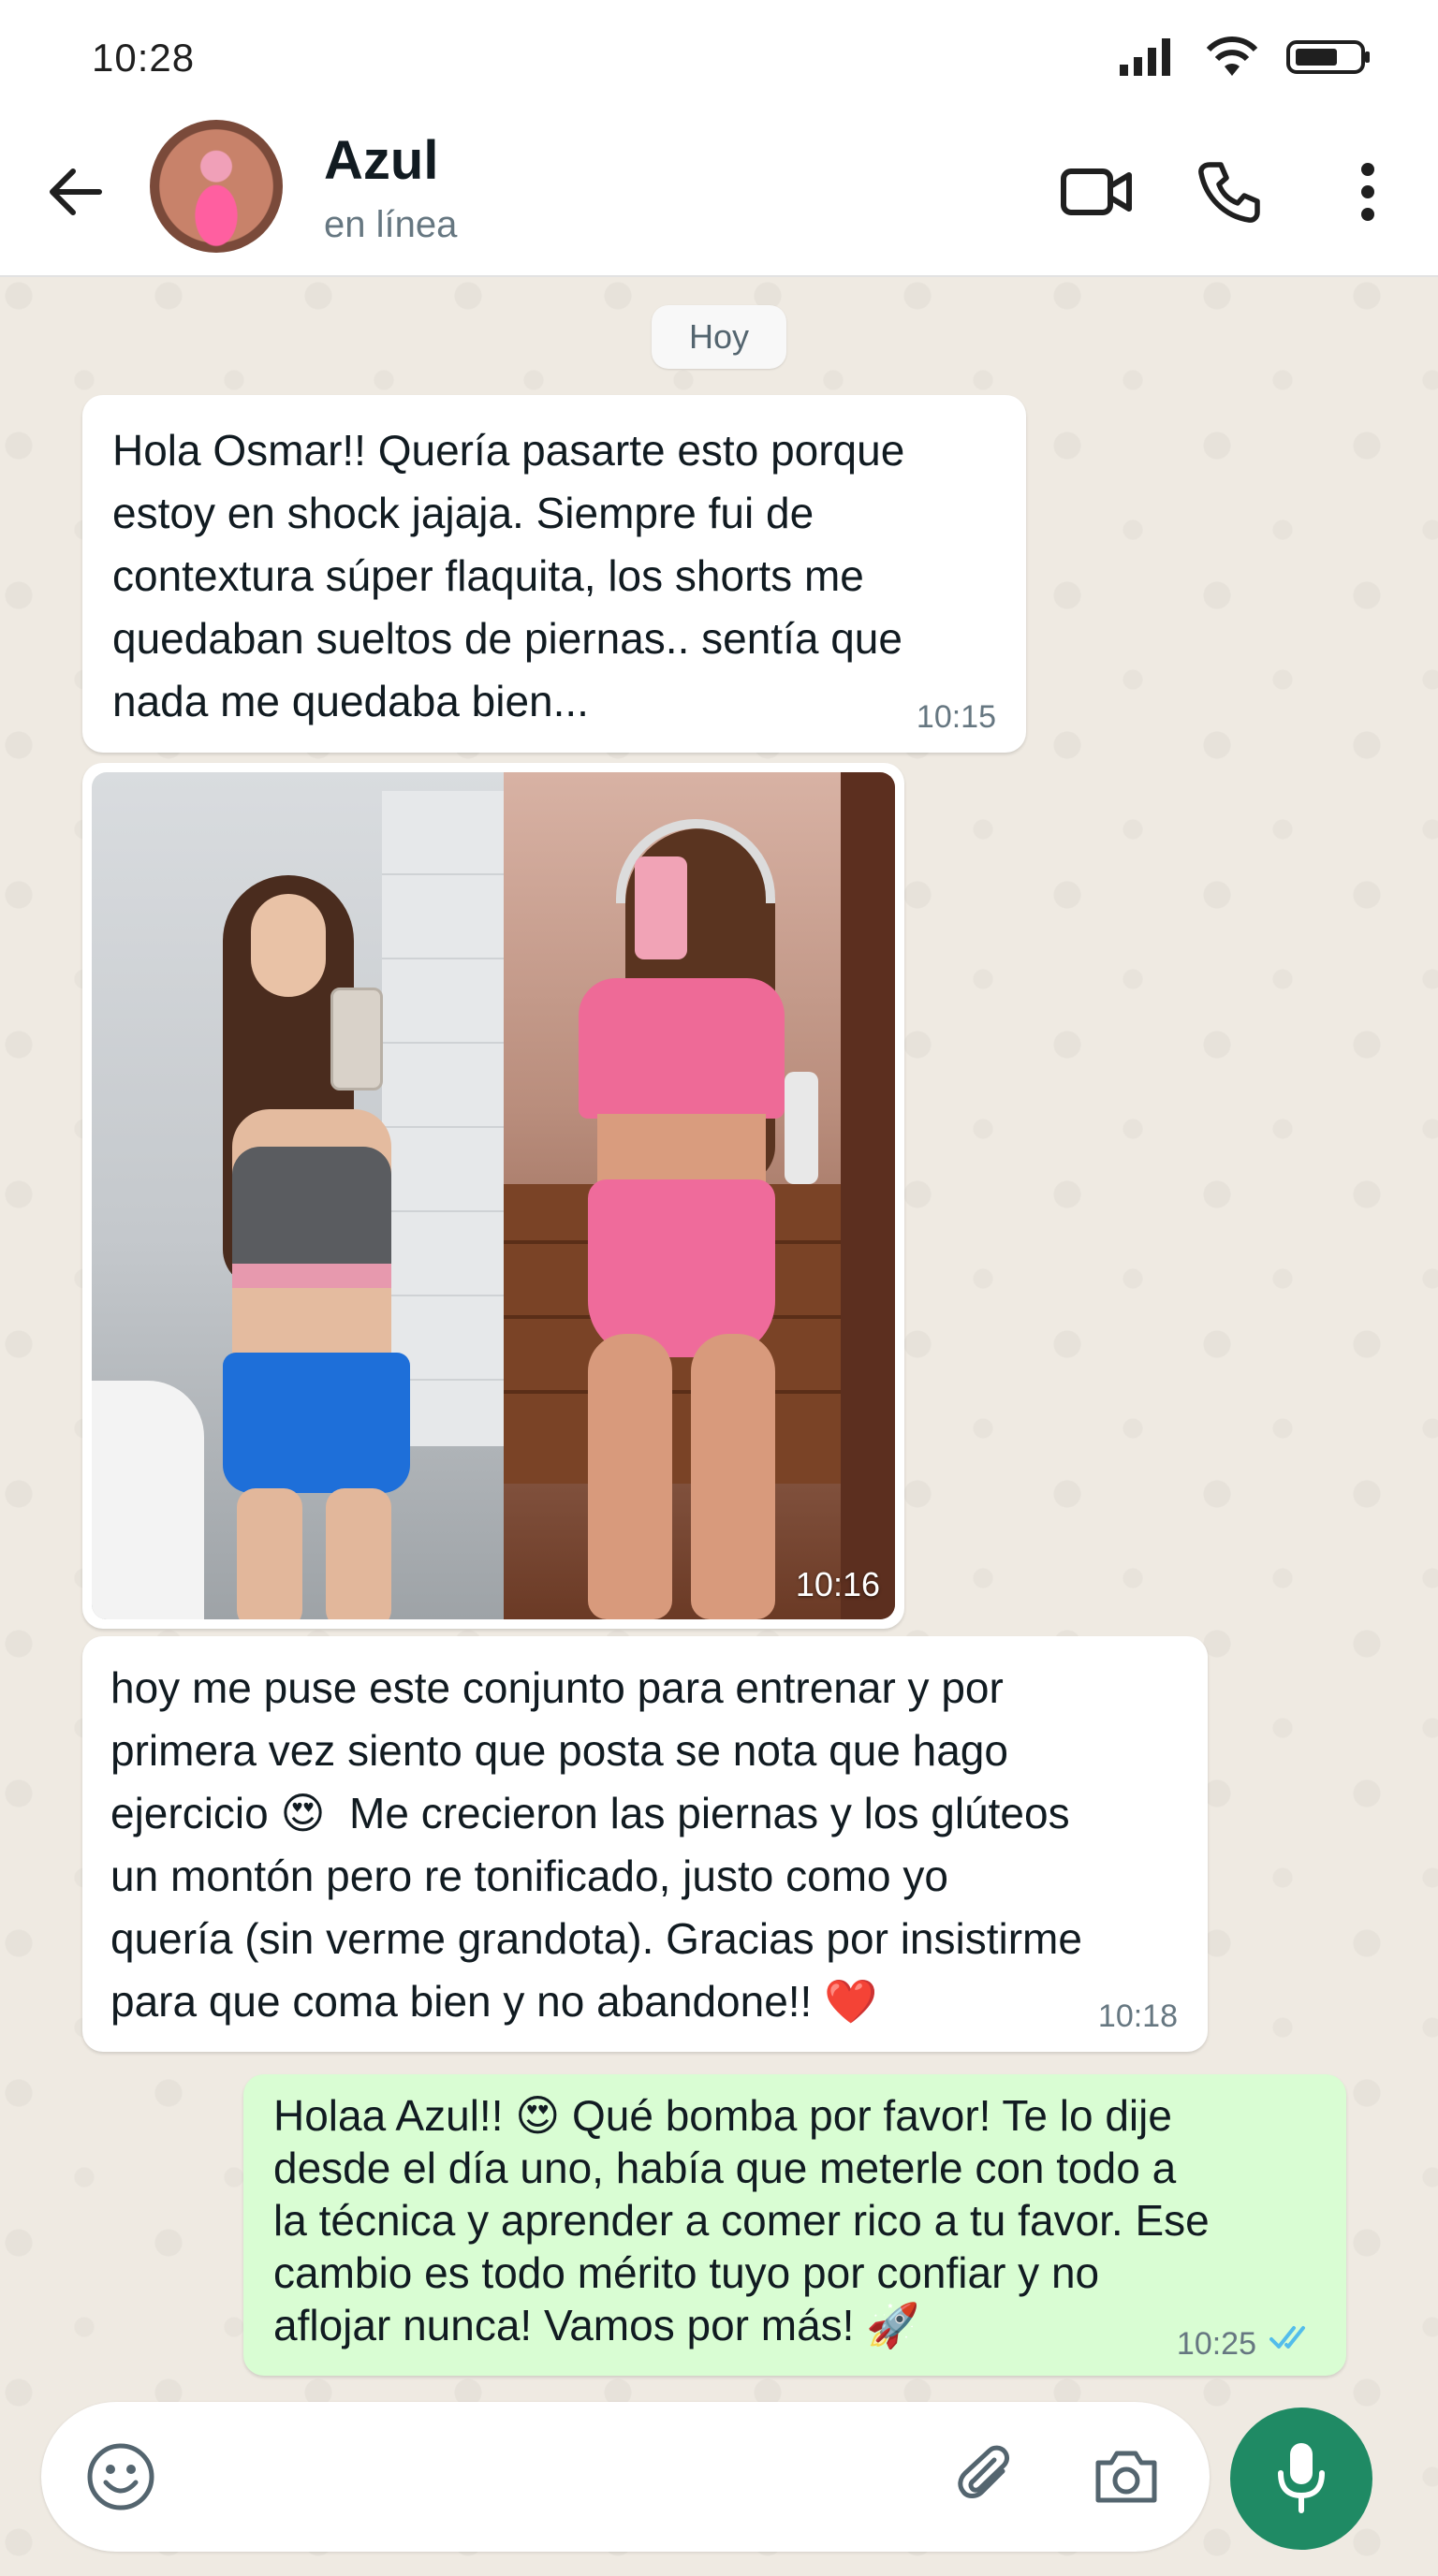 Image resolution: width=1438 pixels, height=2576 pixels. I want to click on status-bar: 10:28, so click(719, 56).